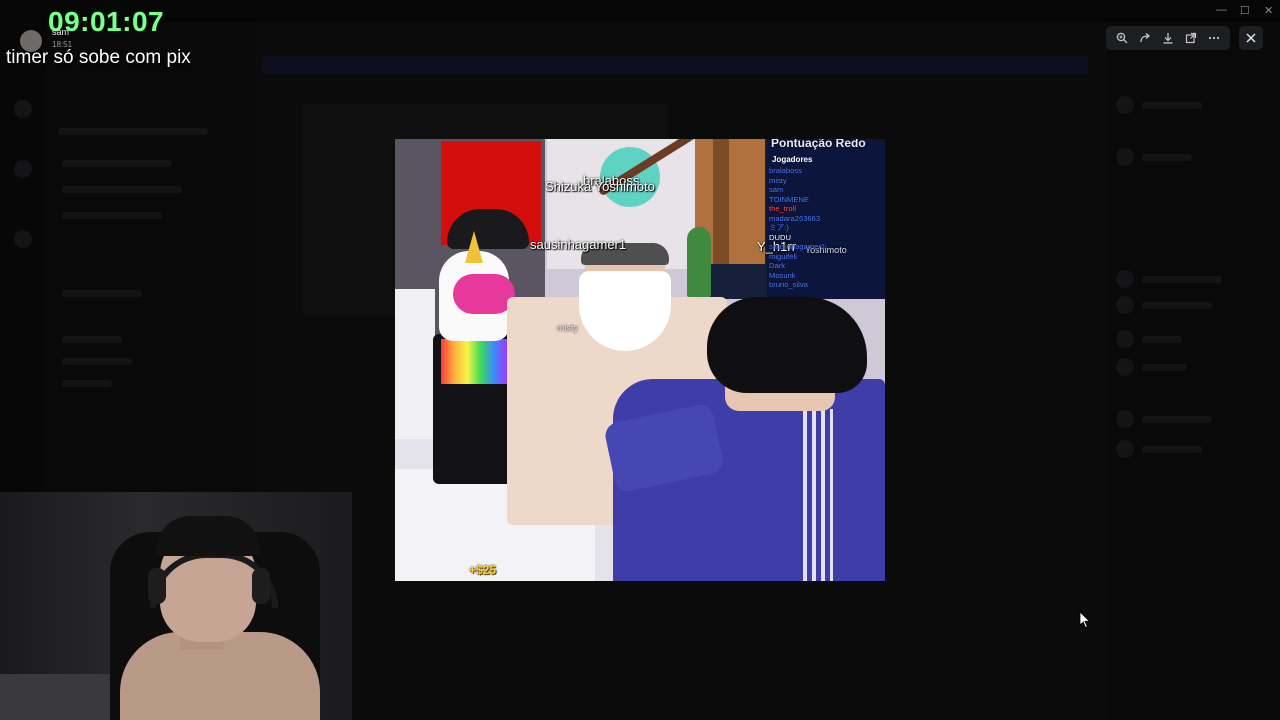  Describe the element at coordinates (675, 65) in the screenshot. I see `notice-banner` at that location.